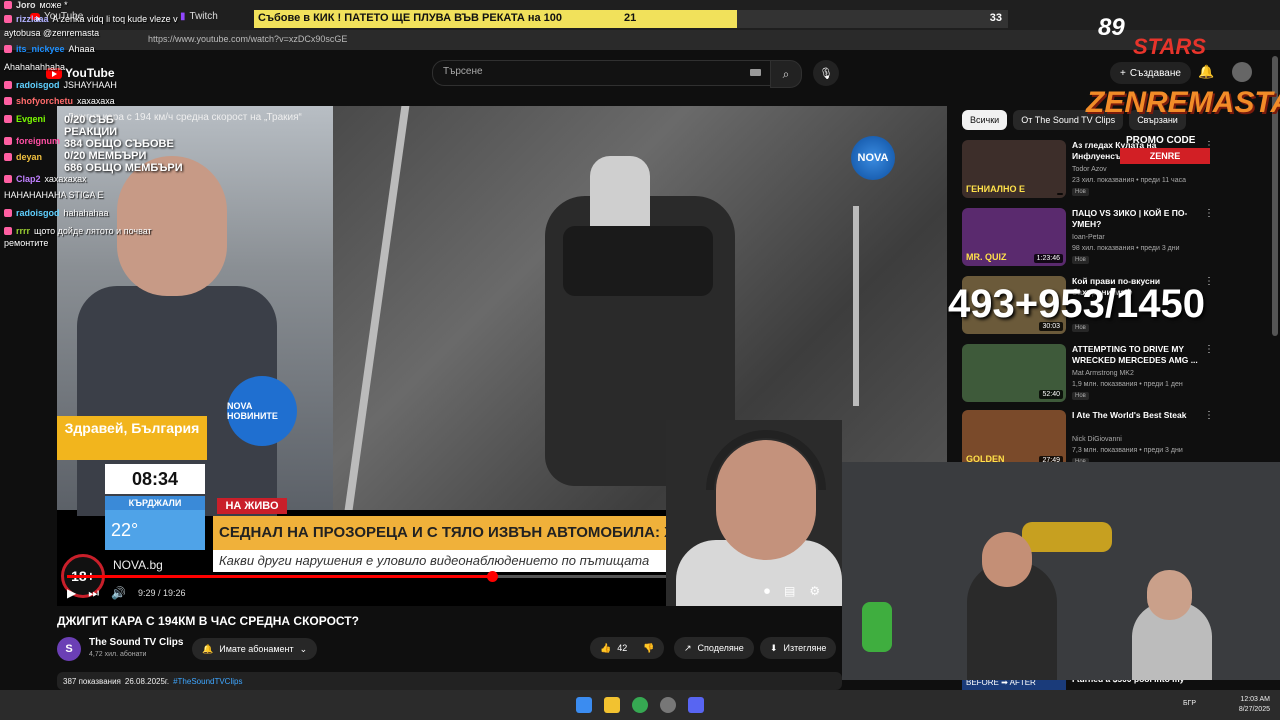 The height and width of the screenshot is (720, 1280). I want to click on chat-username: deyan, so click(29, 157).